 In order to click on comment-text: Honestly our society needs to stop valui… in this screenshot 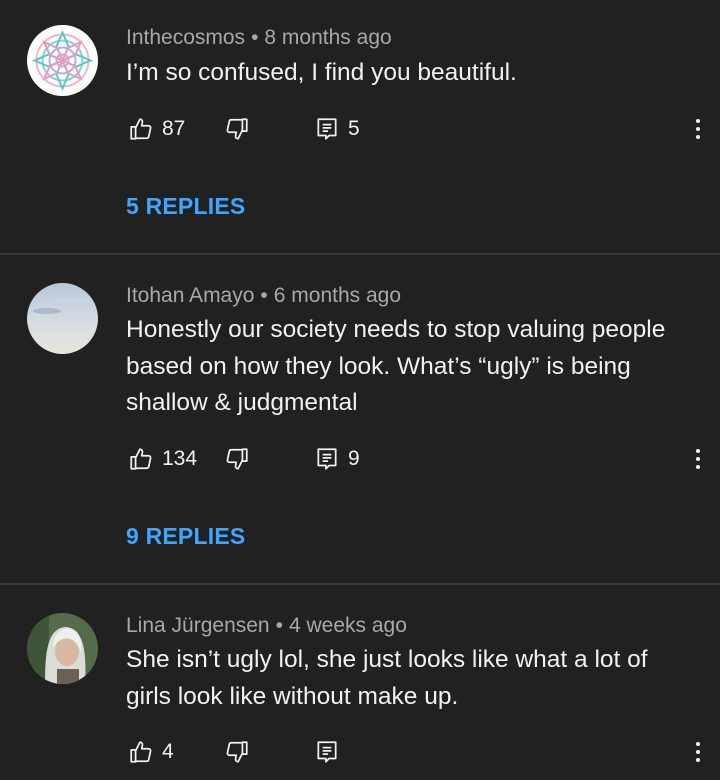, I will do `click(396, 366)`.